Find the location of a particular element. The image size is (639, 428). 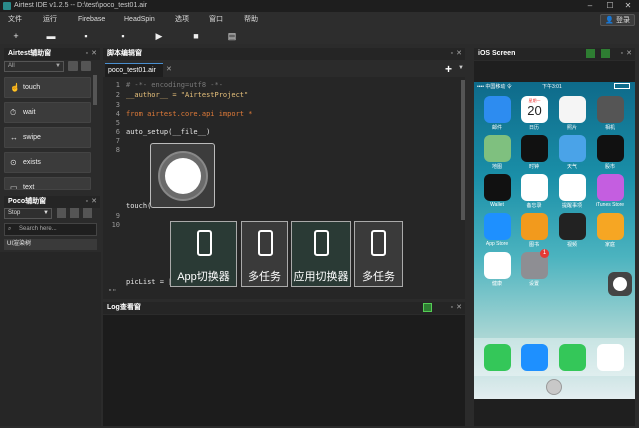

touch-target-thumbnail is located at coordinates (182, 175).